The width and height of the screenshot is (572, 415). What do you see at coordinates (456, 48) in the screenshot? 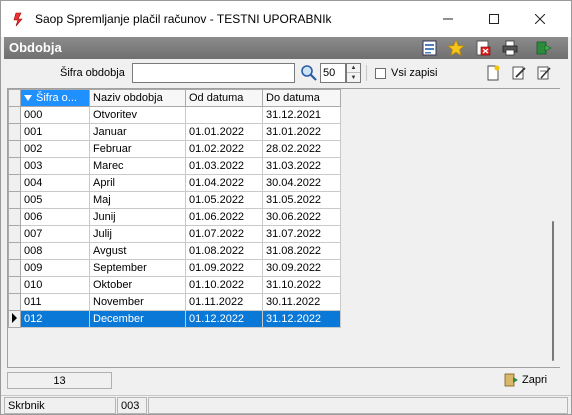
I see `star-icon` at bounding box center [456, 48].